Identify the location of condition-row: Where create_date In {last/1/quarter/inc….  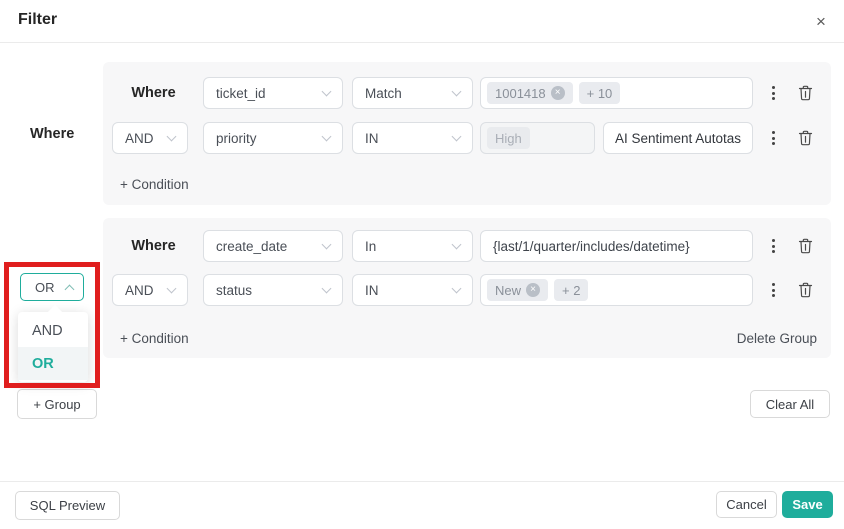
(462, 246).